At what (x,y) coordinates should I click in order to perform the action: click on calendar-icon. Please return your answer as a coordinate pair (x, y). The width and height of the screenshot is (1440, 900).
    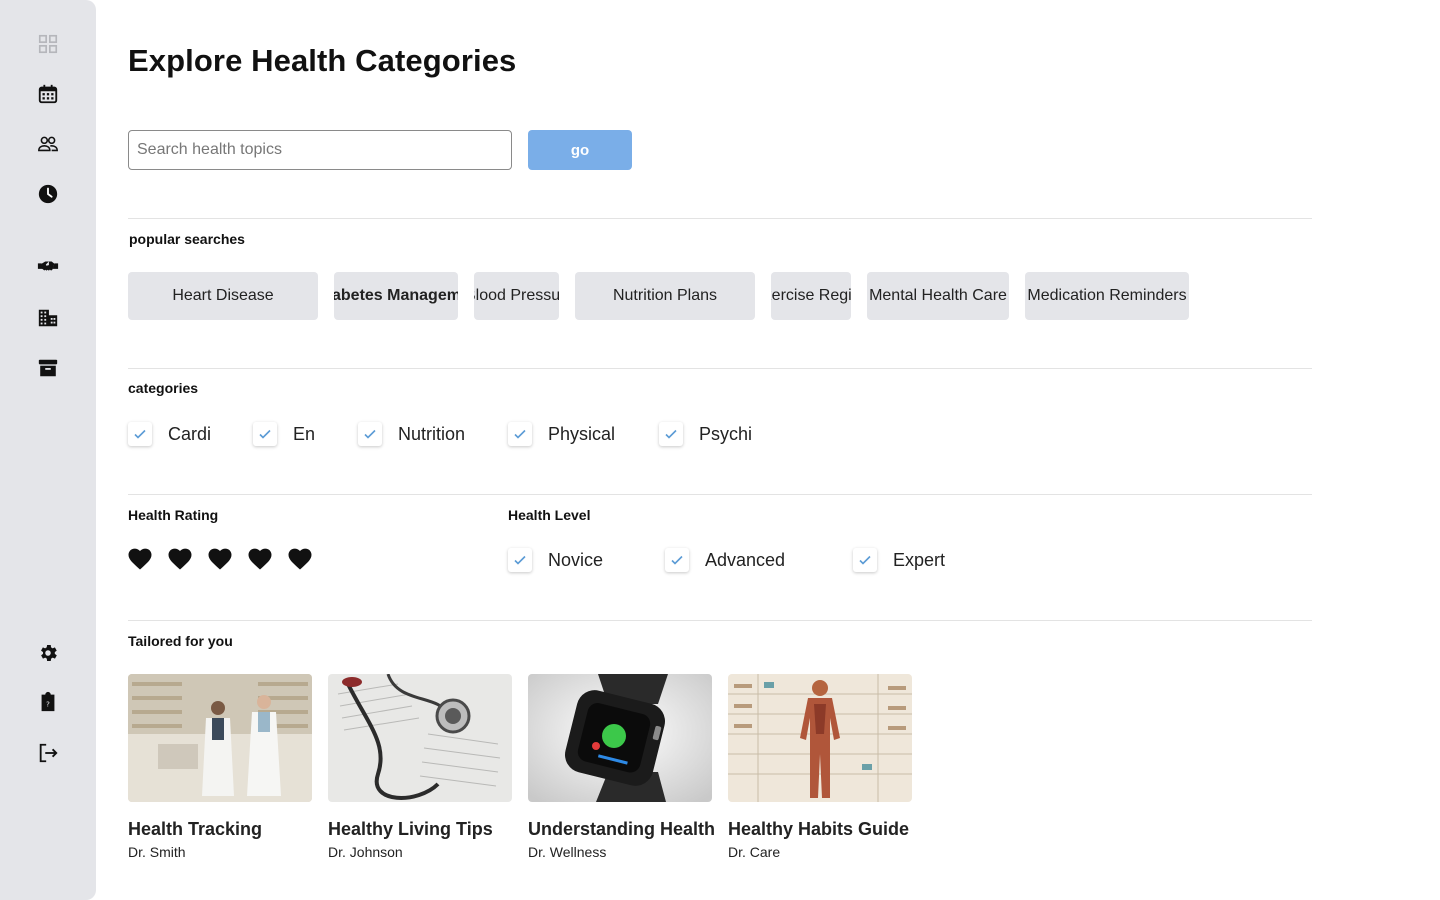
    Looking at the image, I should click on (48, 94).